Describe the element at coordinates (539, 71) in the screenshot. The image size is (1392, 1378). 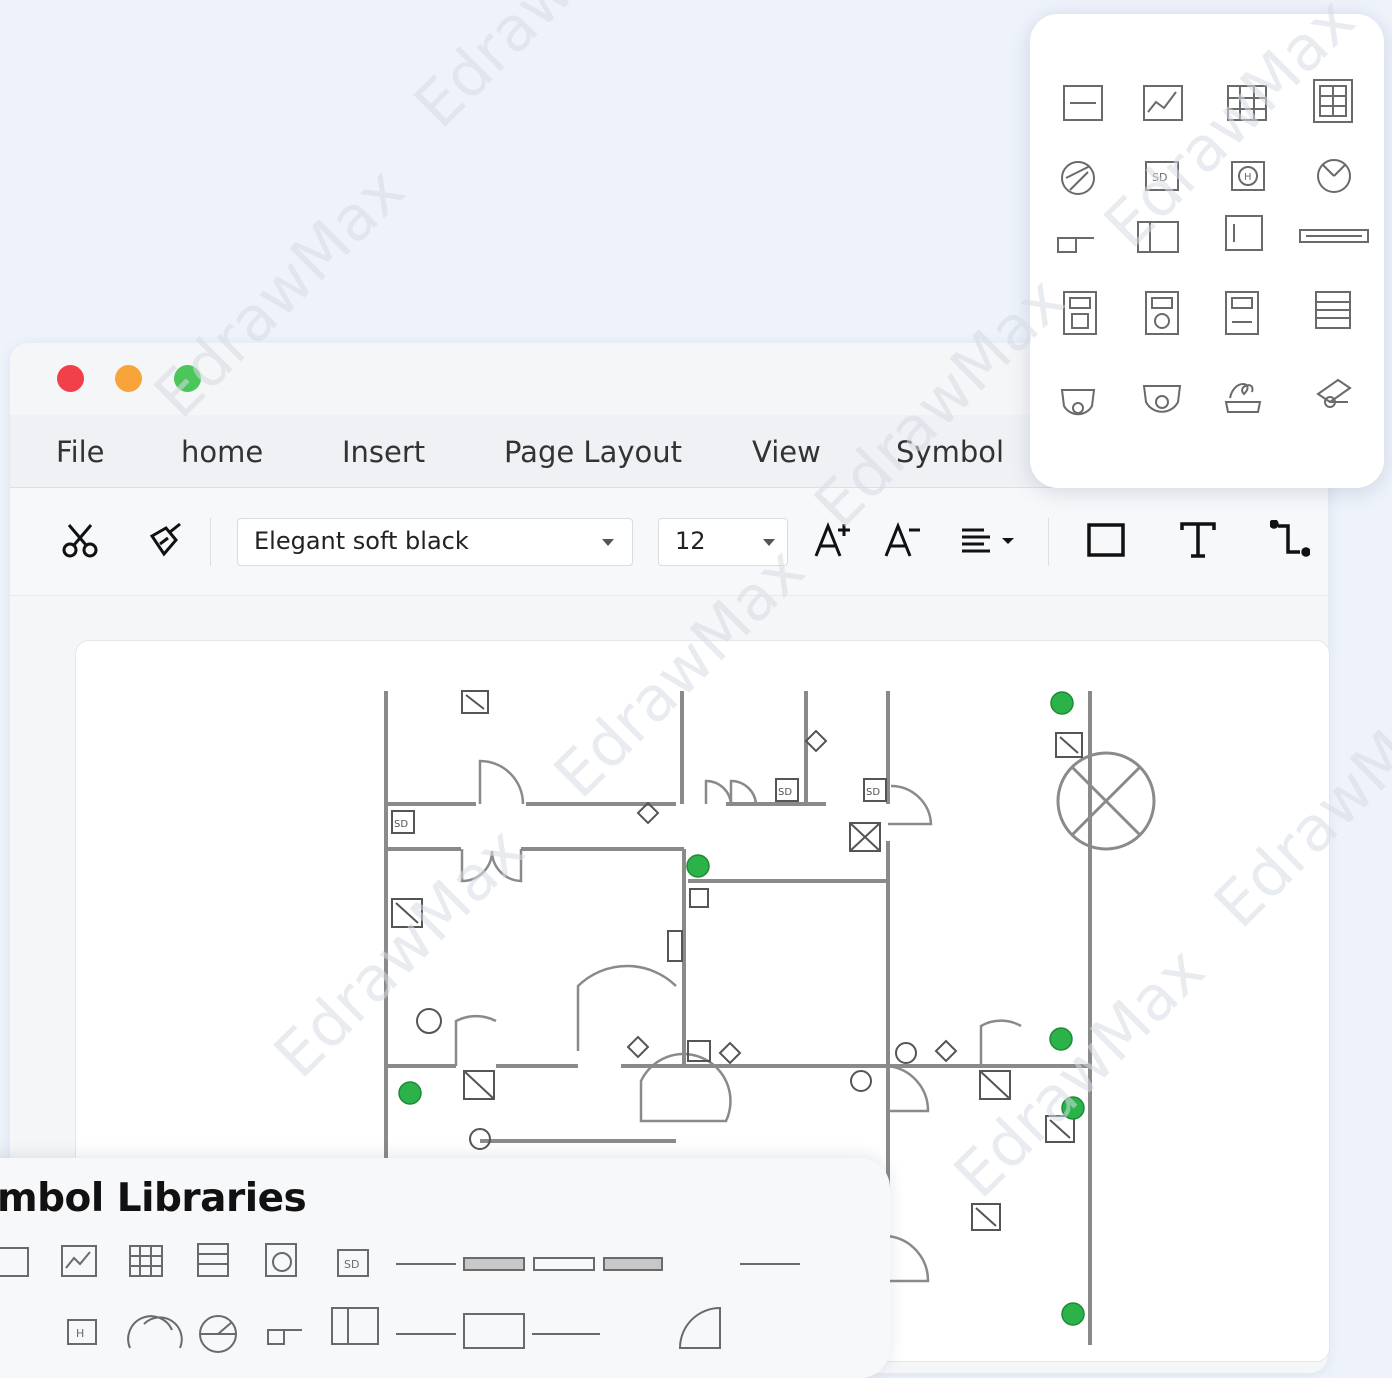
I see `watermark: EdrawMax` at that location.